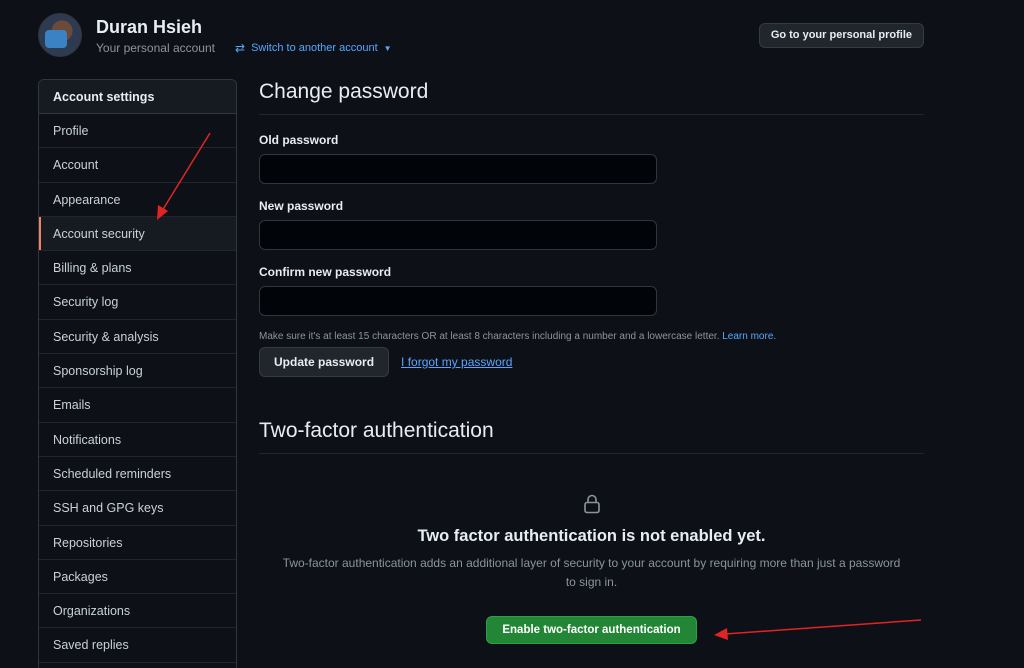 The image size is (1024, 668). What do you see at coordinates (137, 611) in the screenshot?
I see `sidebar-item-organizations: Organizations` at bounding box center [137, 611].